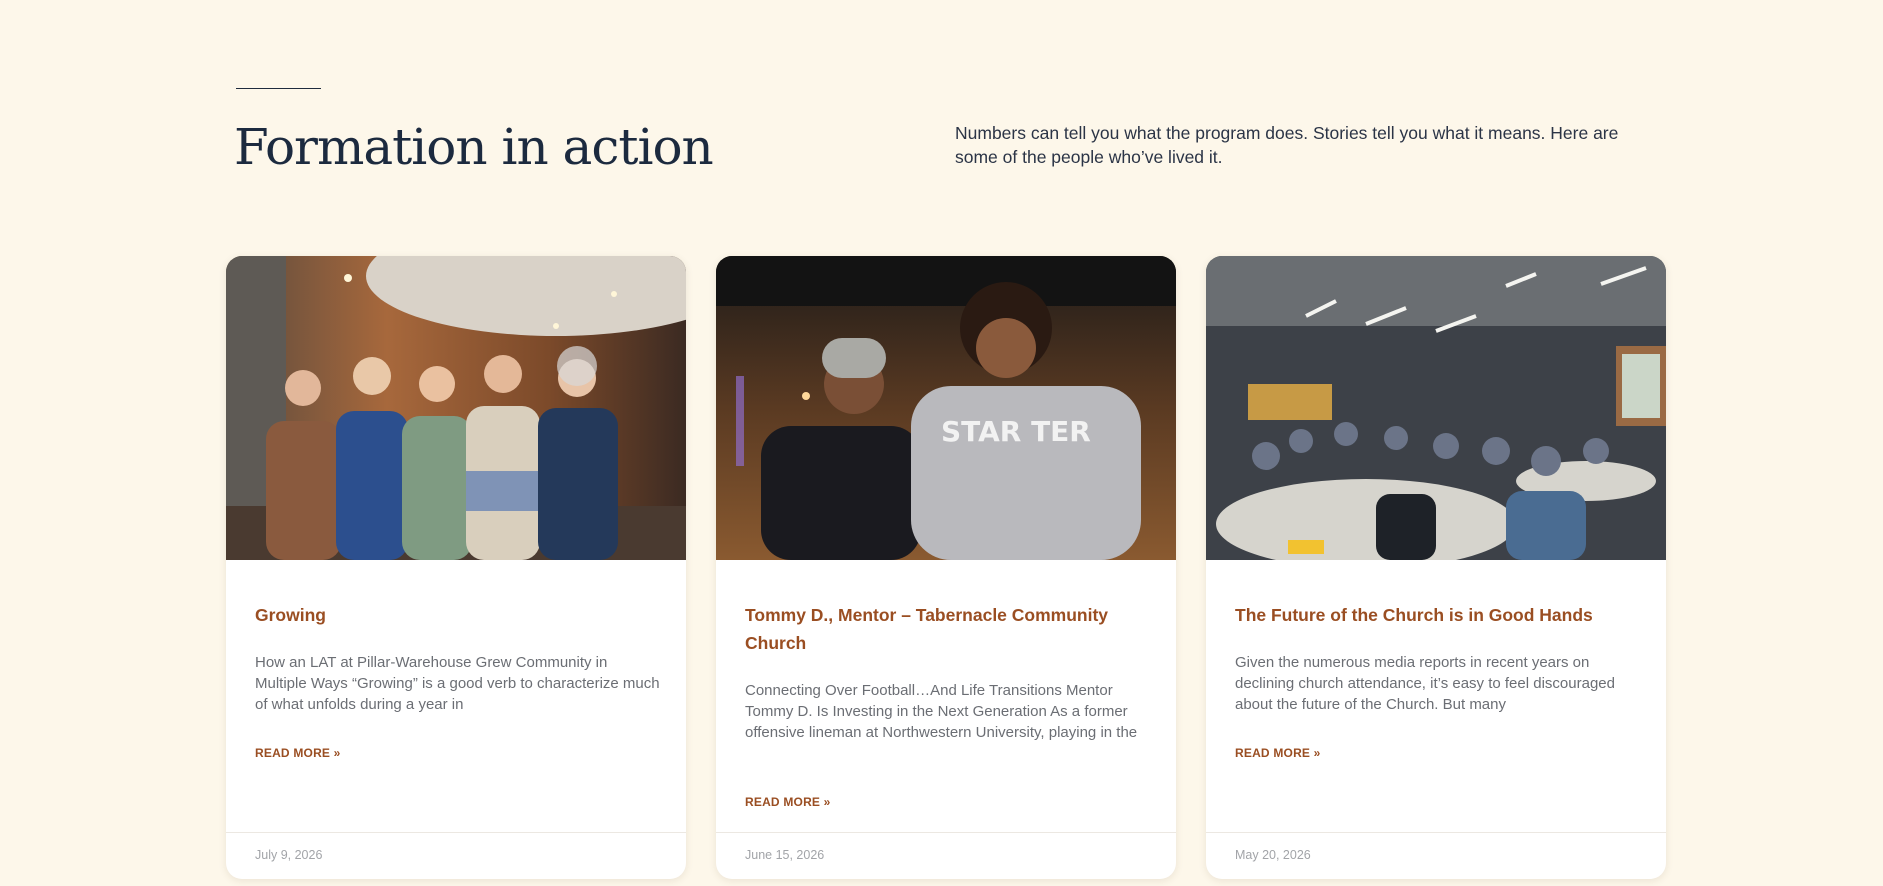 The height and width of the screenshot is (886, 1883). What do you see at coordinates (474, 147) in the screenshot?
I see `section-title: Formation in action` at bounding box center [474, 147].